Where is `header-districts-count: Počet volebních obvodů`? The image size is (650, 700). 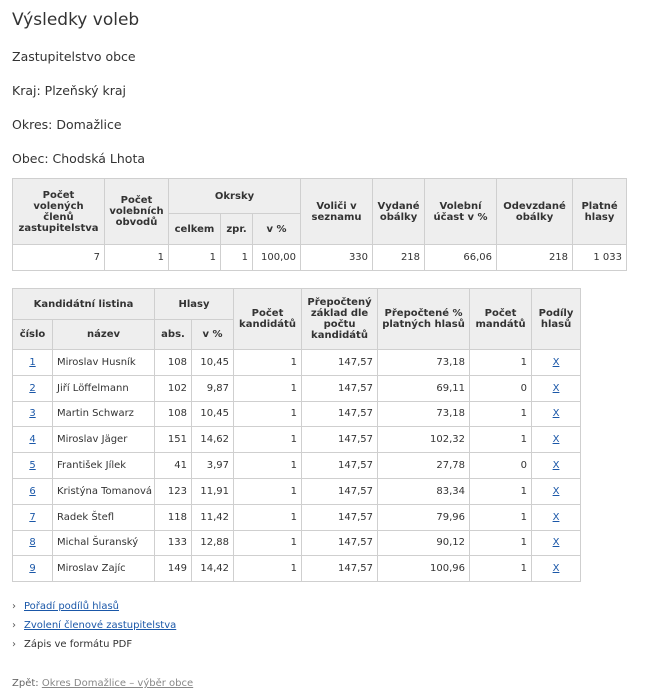
header-districts-count: Počet volebních obvodů is located at coordinates (136, 211).